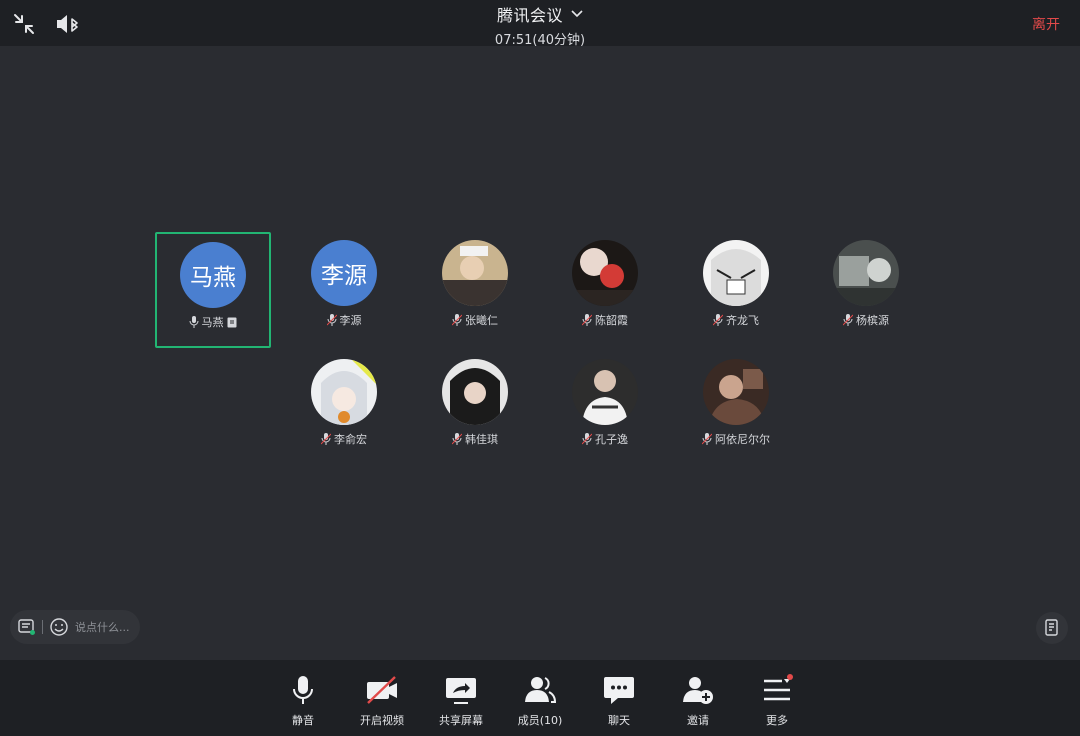 Image resolution: width=1080 pixels, height=736 pixels. What do you see at coordinates (350, 320) in the screenshot?
I see `participant-name: 李源` at bounding box center [350, 320].